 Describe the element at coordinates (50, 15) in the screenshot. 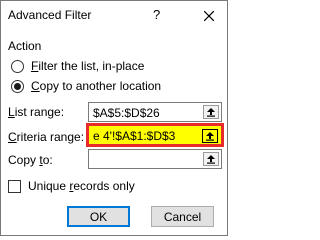

I see `dialog-title: Advanced Filter` at that location.